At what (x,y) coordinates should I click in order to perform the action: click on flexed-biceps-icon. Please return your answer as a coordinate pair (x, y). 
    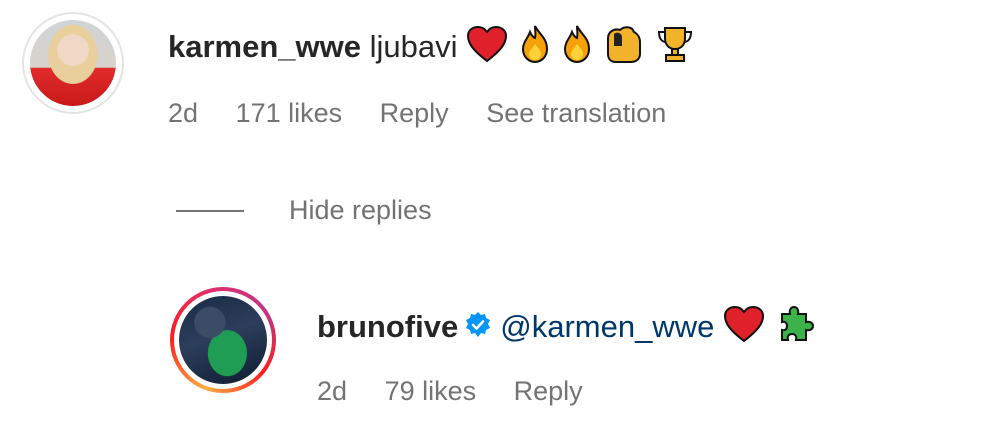
    Looking at the image, I should click on (624, 49).